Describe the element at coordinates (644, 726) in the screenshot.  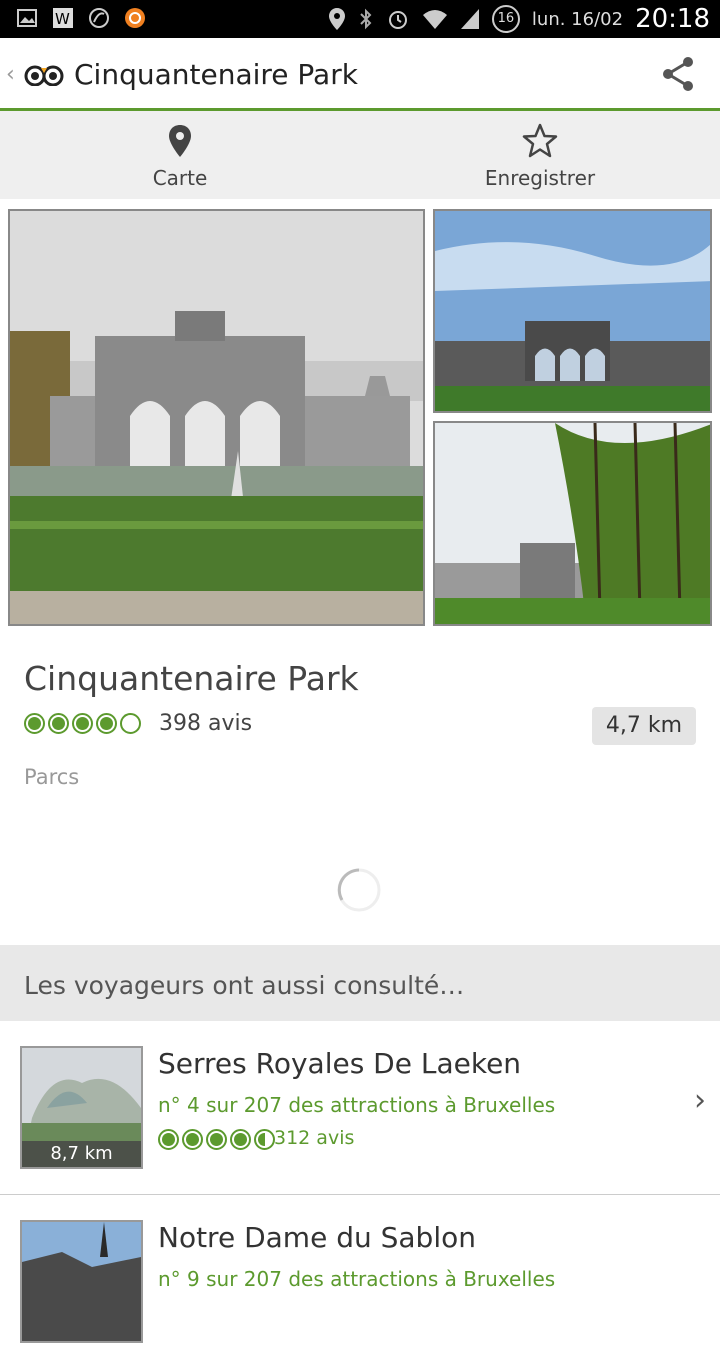
I see `distance-badge: 4,7 km` at that location.